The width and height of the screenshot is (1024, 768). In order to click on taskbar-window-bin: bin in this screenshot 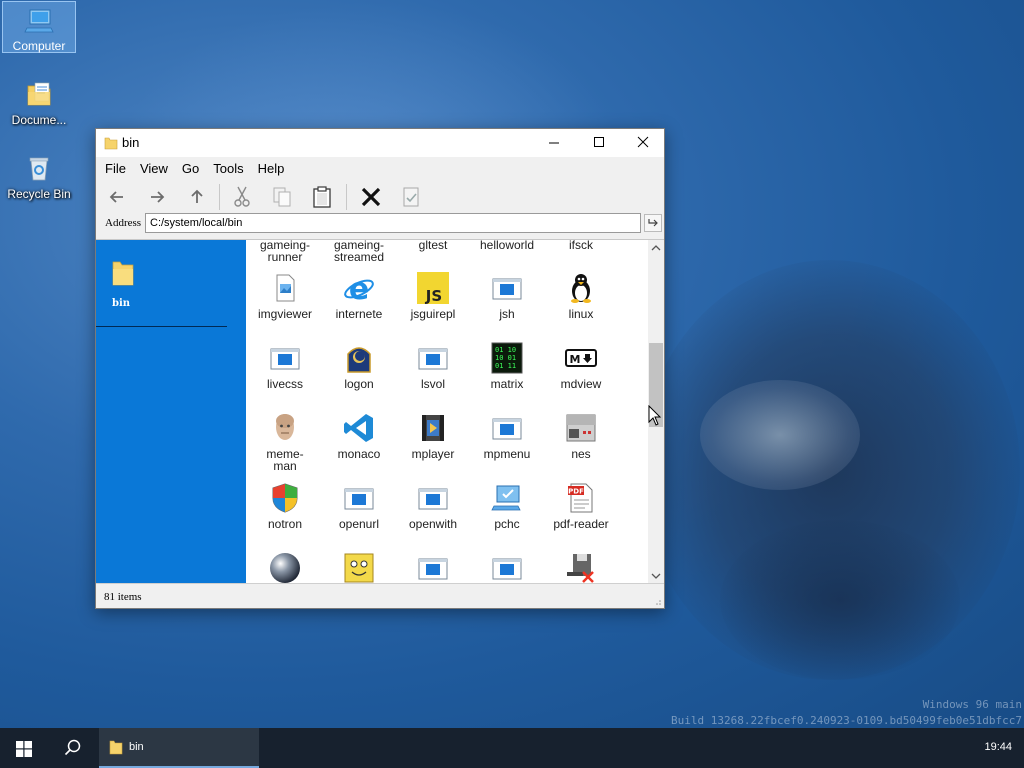, I will do `click(179, 748)`.